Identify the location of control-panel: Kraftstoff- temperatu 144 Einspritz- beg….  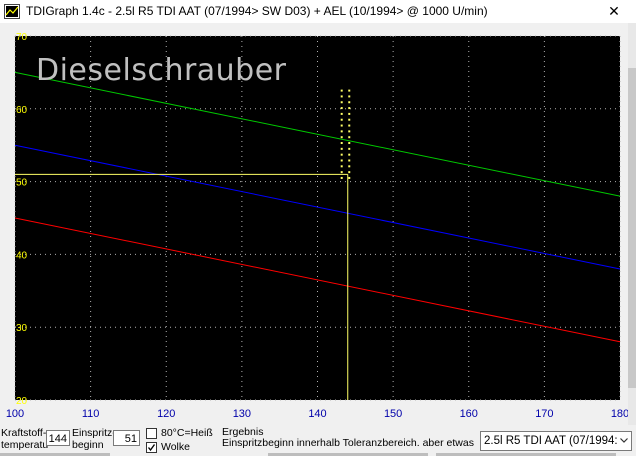
(318, 440).